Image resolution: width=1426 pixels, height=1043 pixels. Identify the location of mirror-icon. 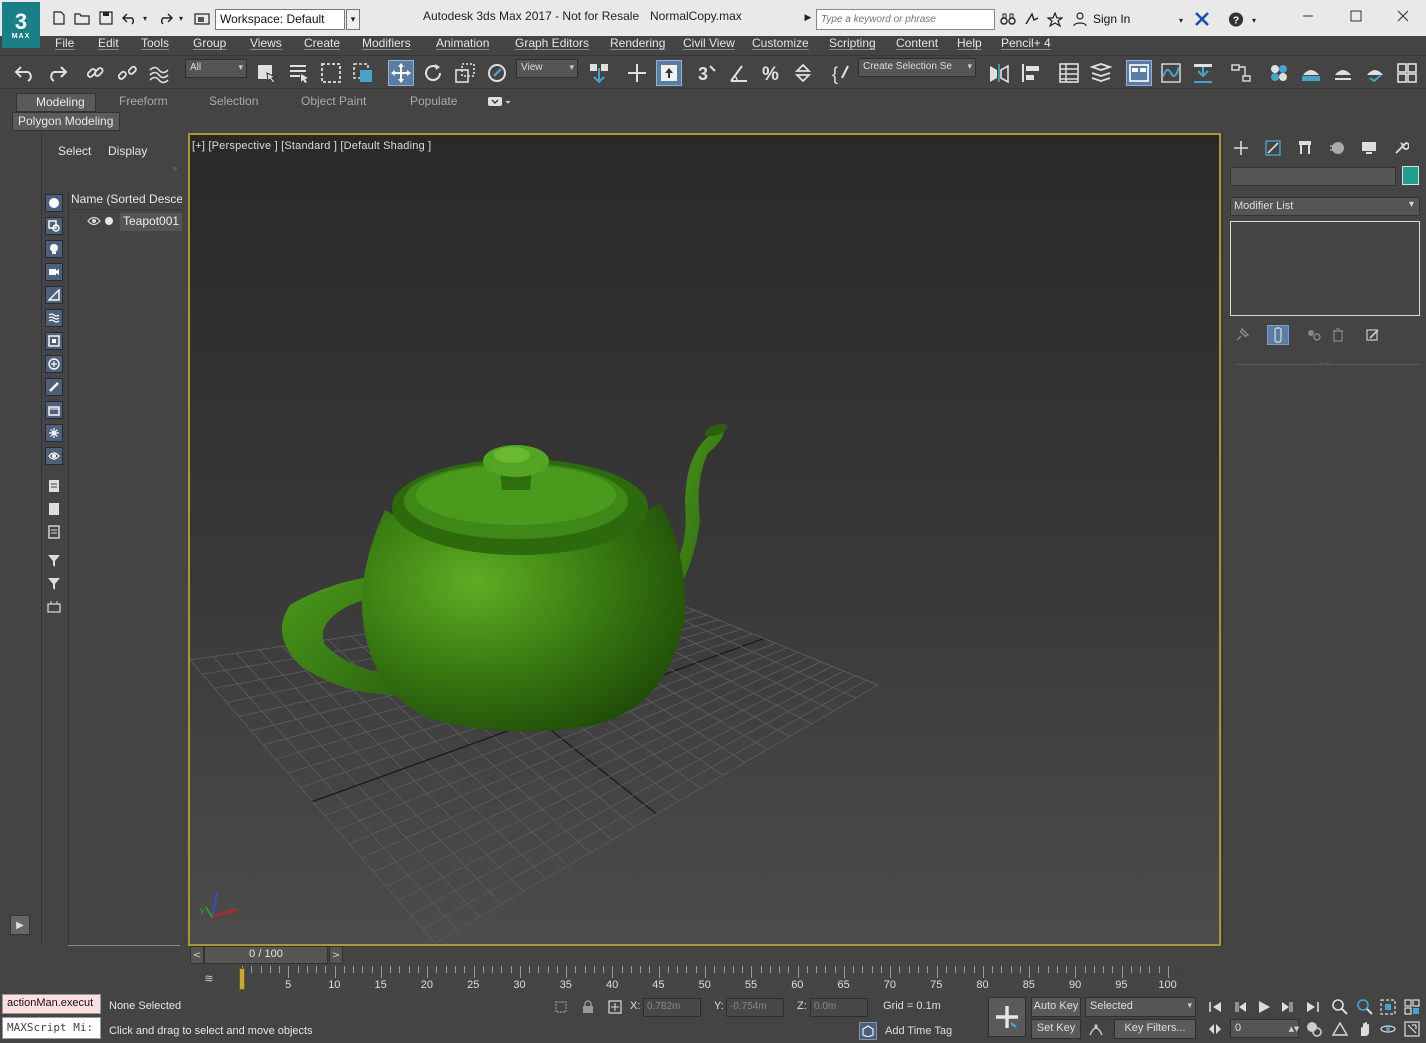
(999, 73).